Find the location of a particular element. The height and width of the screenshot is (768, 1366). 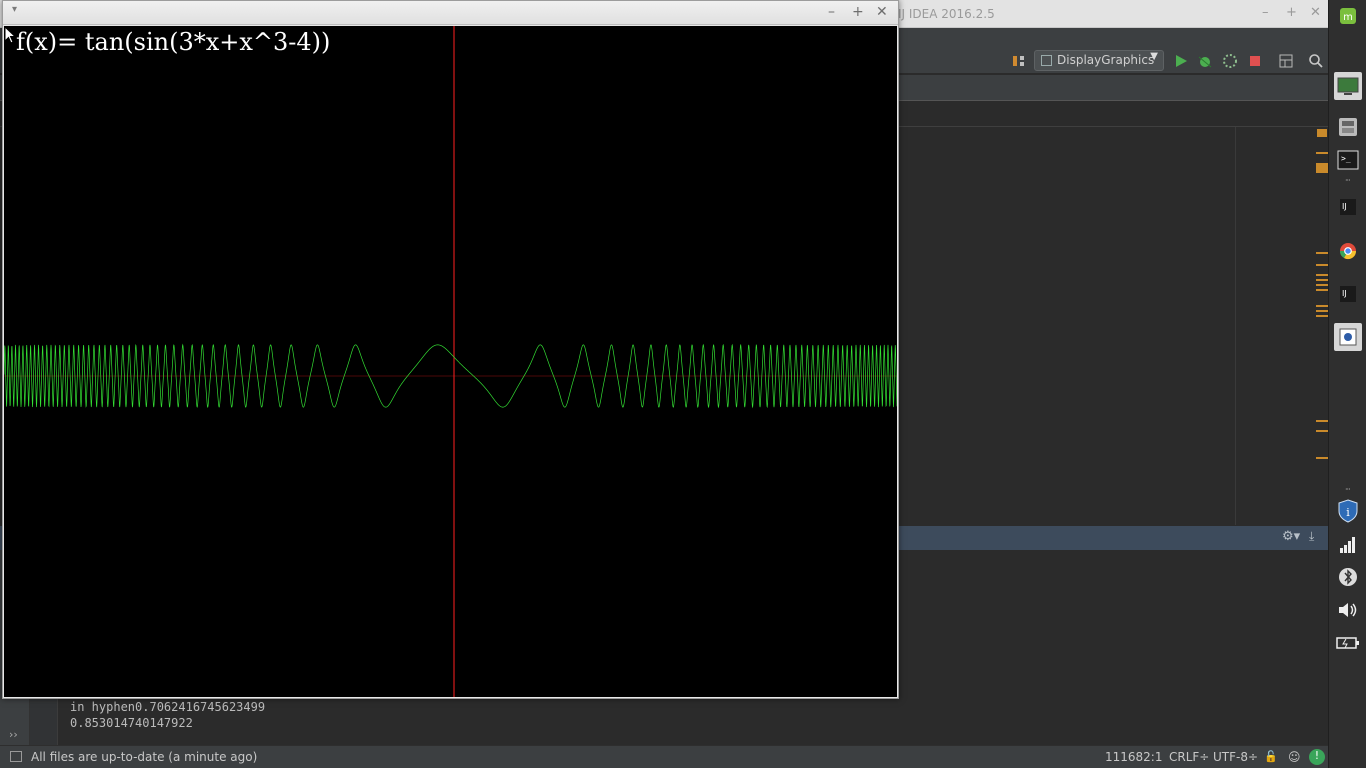

intellij-icon: IJ is located at coordinates (1348, 207).